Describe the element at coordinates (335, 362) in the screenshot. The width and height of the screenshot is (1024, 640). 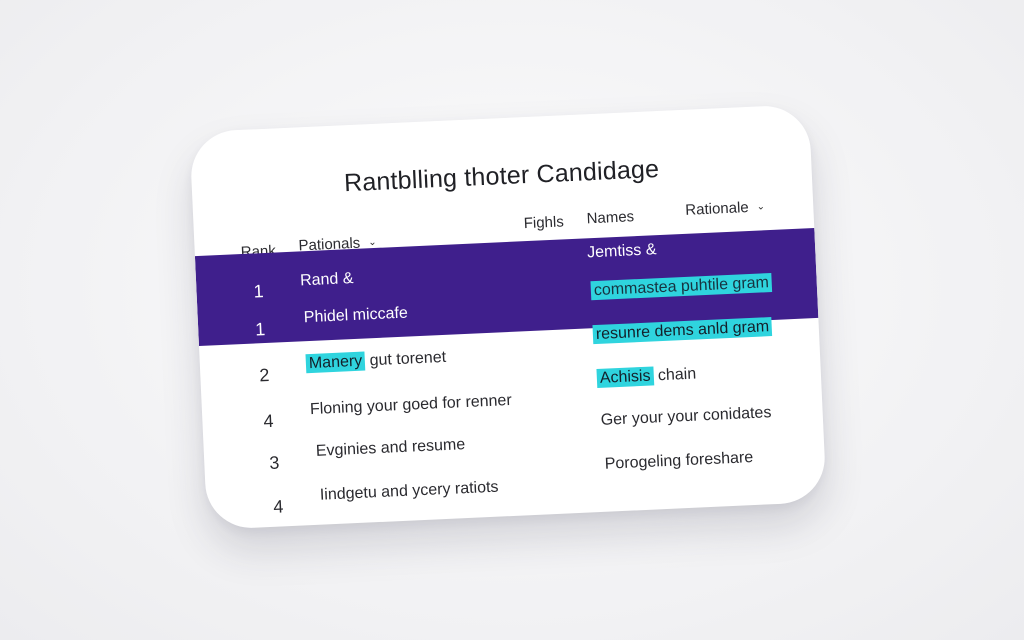
I see `row-3-pational-highlight: Manery` at that location.